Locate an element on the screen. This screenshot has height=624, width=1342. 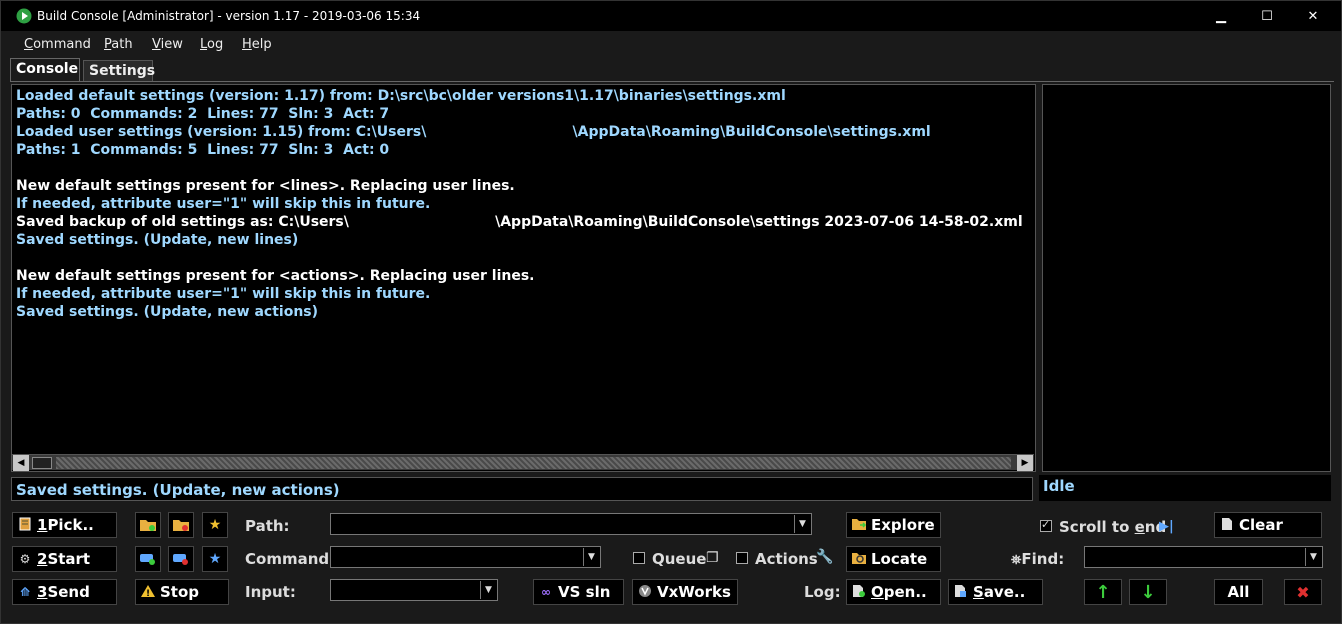
stop-label: Stop is located at coordinates (180, 592).